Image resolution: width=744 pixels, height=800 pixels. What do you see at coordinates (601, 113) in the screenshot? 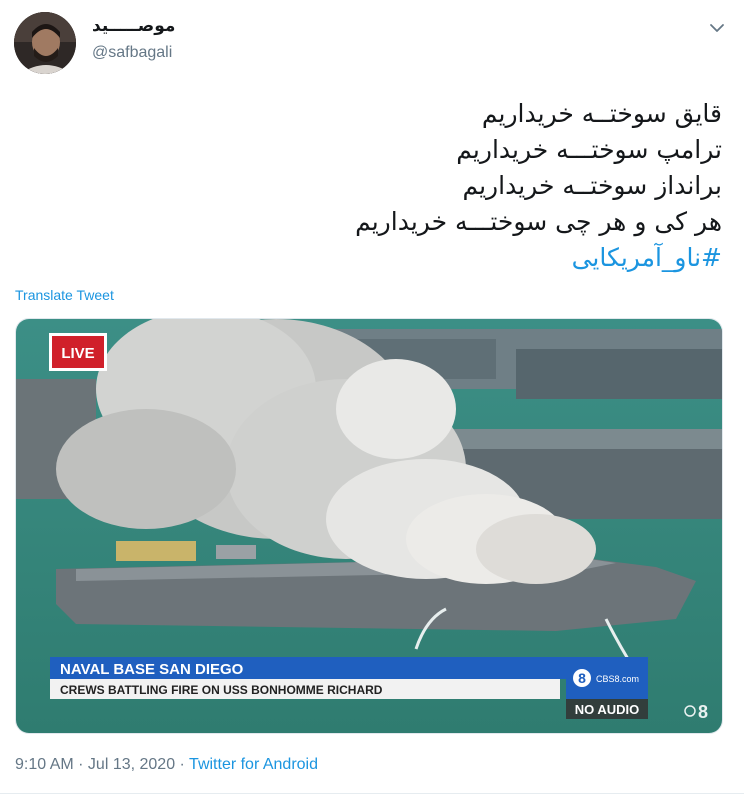
I see `tweet-line: قایق سوختــه خریداریم` at bounding box center [601, 113].